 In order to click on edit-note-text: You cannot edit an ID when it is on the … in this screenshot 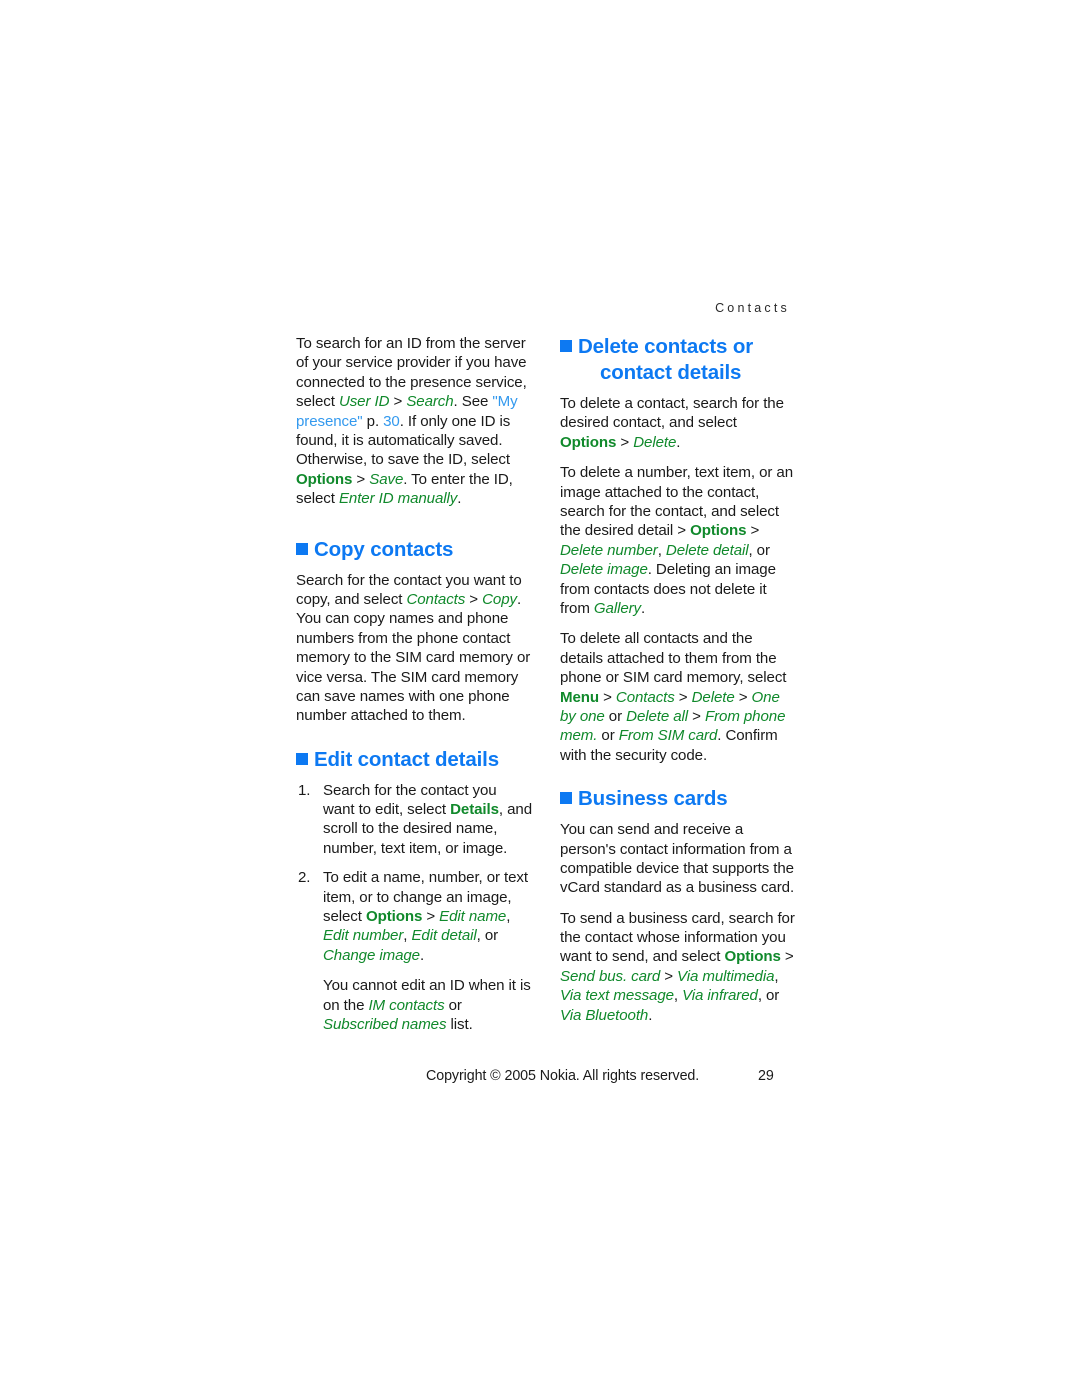, I will do `click(427, 1005)`.